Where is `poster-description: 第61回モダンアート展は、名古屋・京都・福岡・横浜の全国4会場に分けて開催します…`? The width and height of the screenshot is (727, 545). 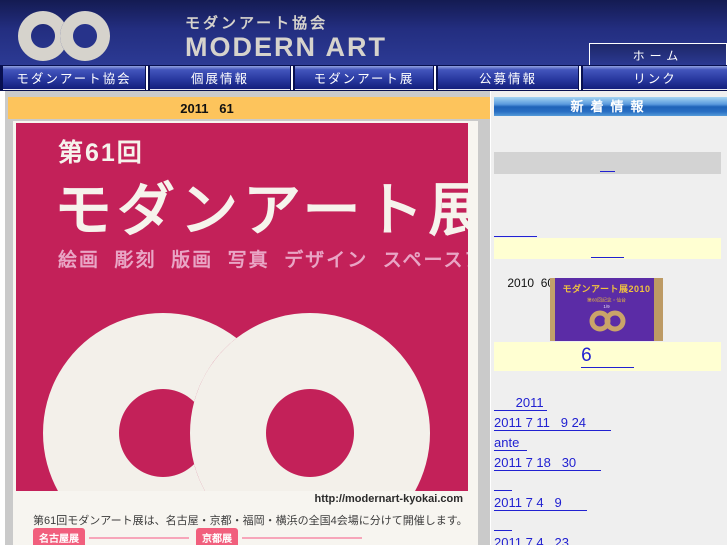
poster-description: 第61回モダンアート展は、名古屋・京都・福岡・横浜の全国4会場に分けて開催します… is located at coordinates (250, 521).